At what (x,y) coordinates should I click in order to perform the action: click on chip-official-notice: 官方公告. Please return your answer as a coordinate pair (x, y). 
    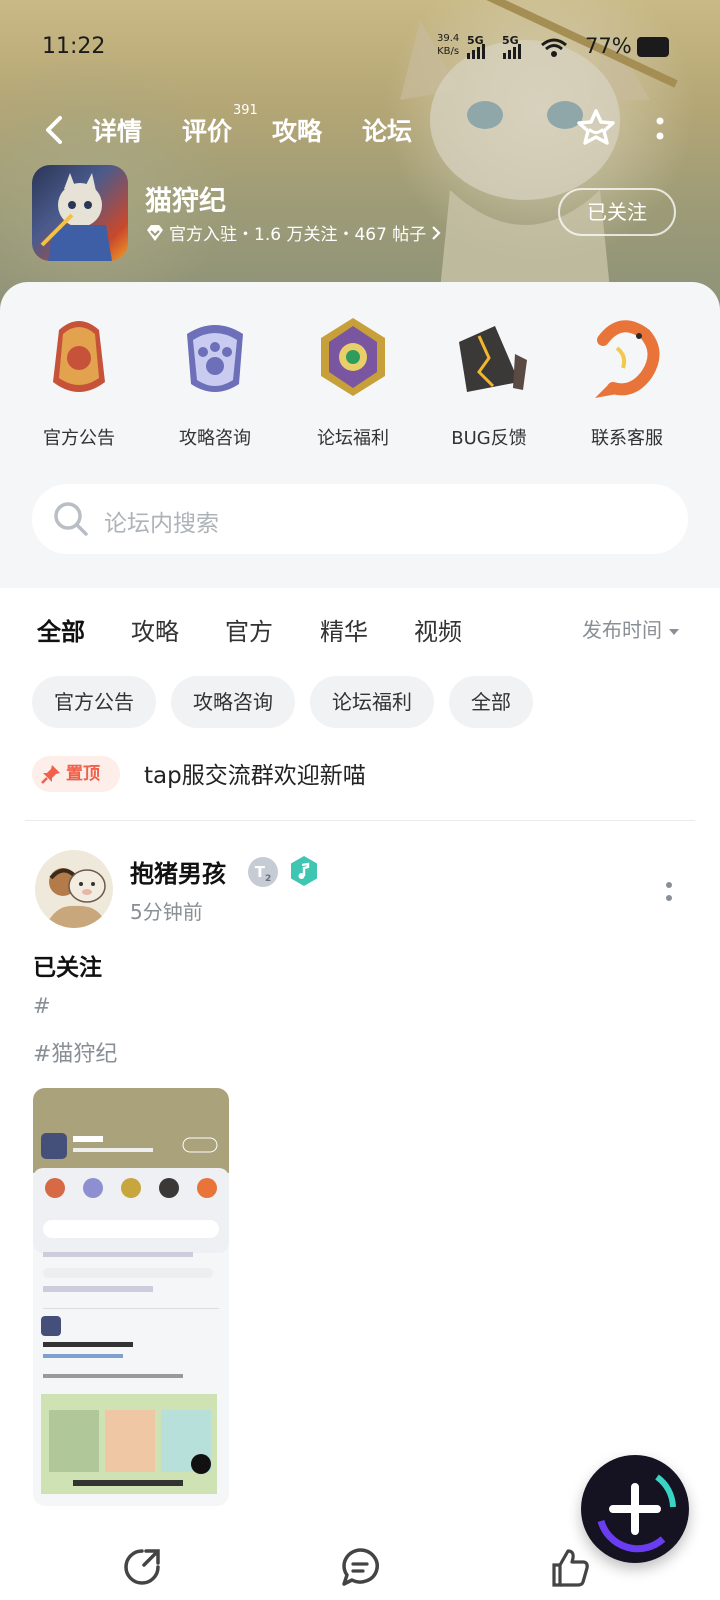
    Looking at the image, I should click on (94, 702).